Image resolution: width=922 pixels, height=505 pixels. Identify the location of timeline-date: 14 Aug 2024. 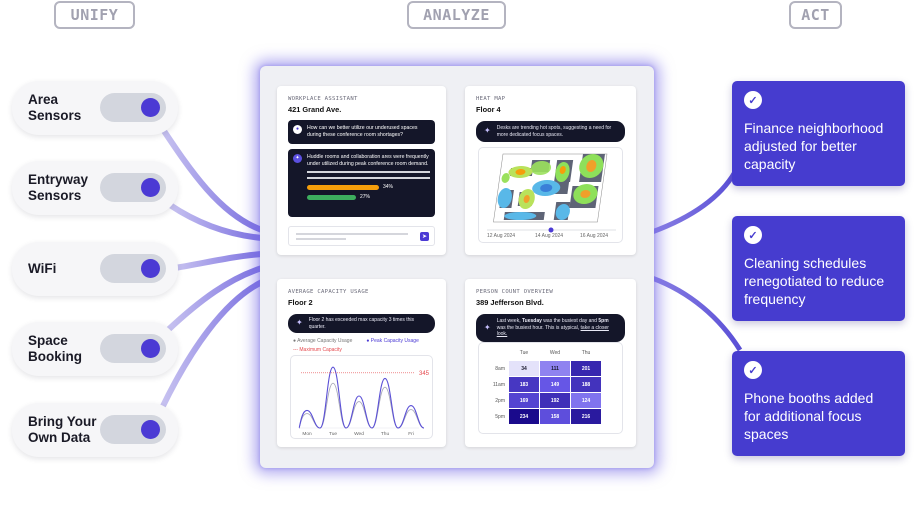
(549, 236).